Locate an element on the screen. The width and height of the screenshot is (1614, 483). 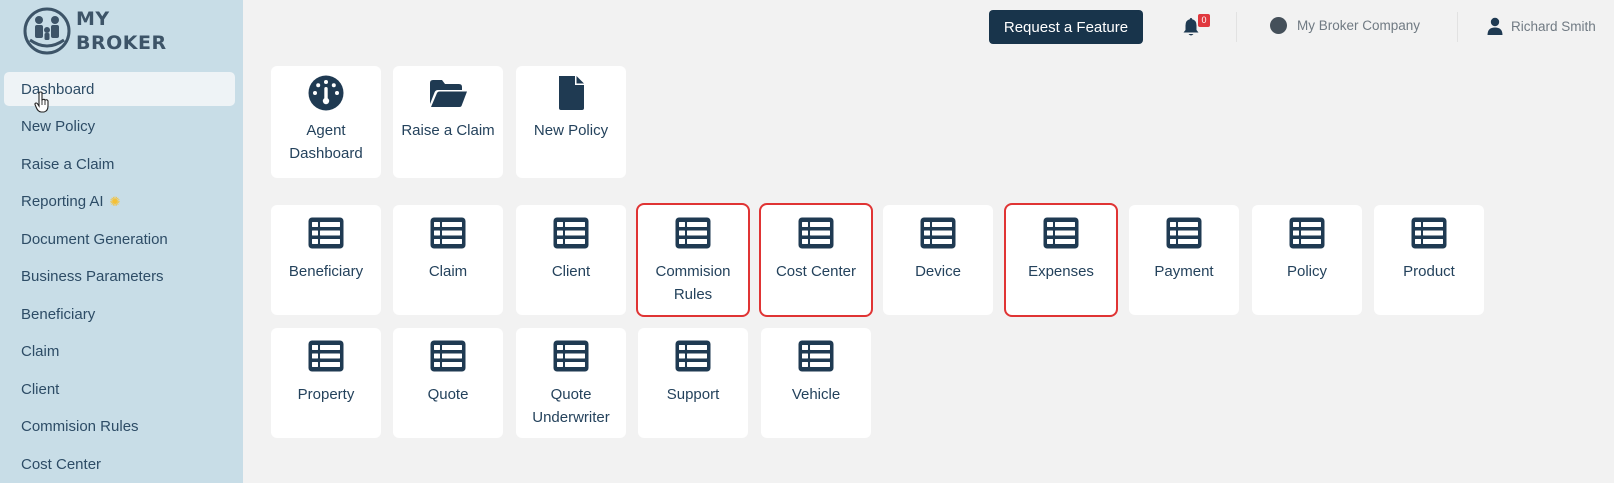
company-selector: My Broker Company is located at coordinates (1345, 25).